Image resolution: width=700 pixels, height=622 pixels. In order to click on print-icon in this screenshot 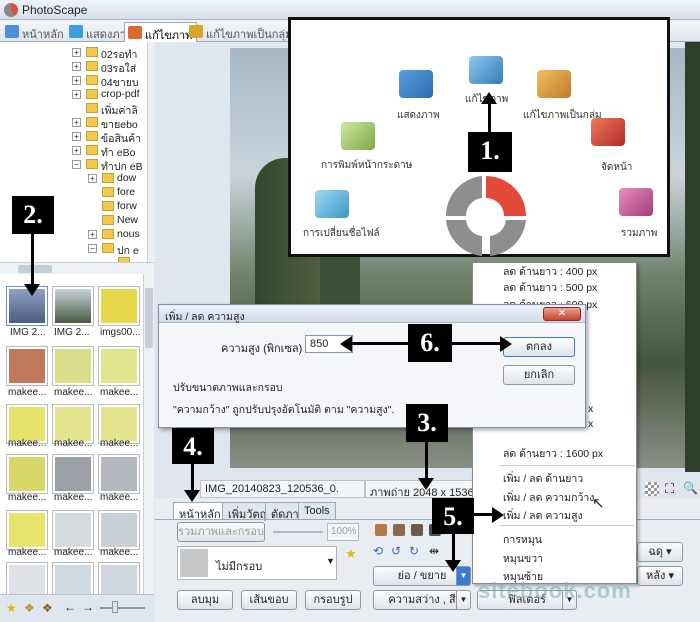, I will do `click(358, 136)`.